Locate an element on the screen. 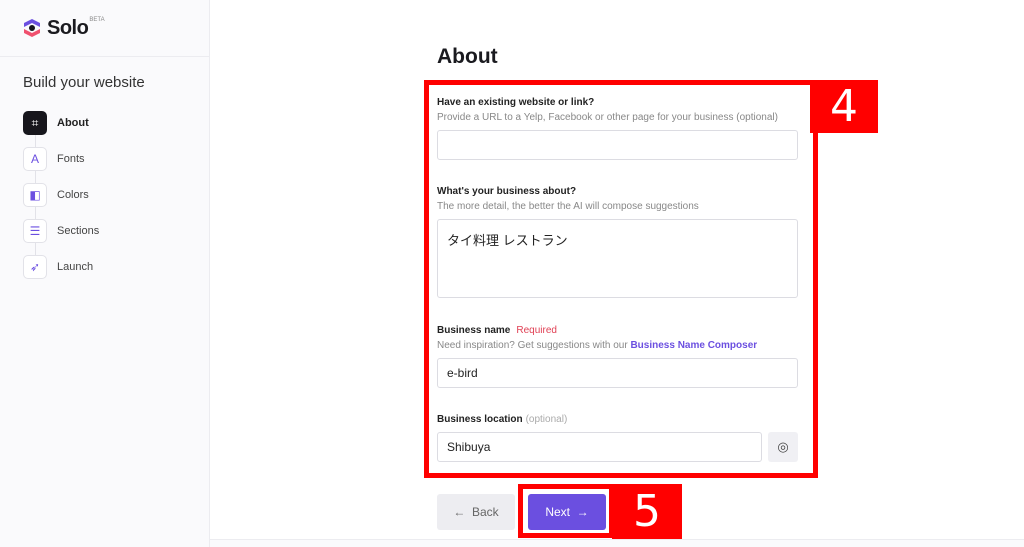 The height and width of the screenshot is (547, 1024). sidebar-item-launch: ➶ Launch is located at coordinates (61, 267).